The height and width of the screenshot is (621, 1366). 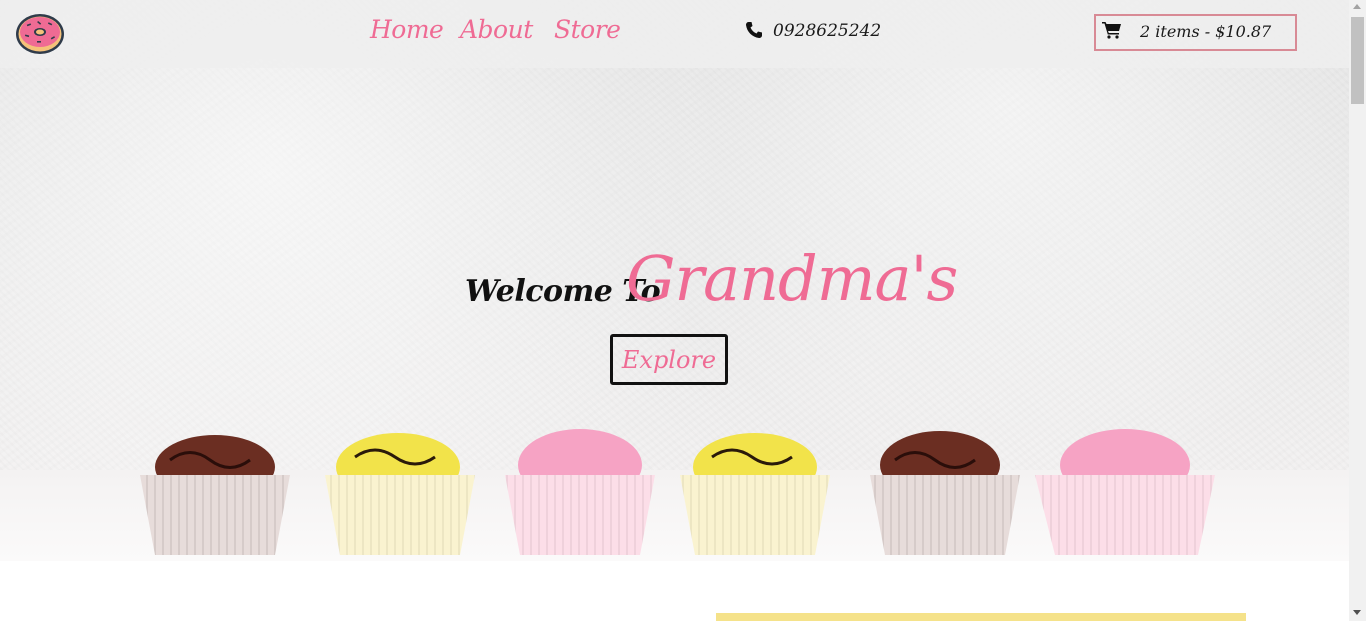 I want to click on cupcake-yellow, so click(x=400, y=494).